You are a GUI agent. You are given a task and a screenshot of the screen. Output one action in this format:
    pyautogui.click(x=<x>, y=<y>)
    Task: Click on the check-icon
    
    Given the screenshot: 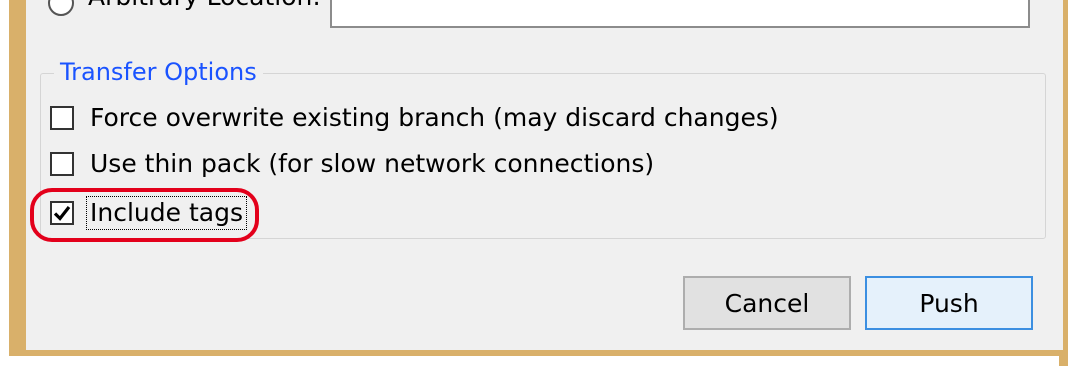 What is the action you would take?
    pyautogui.click(x=62, y=213)
    